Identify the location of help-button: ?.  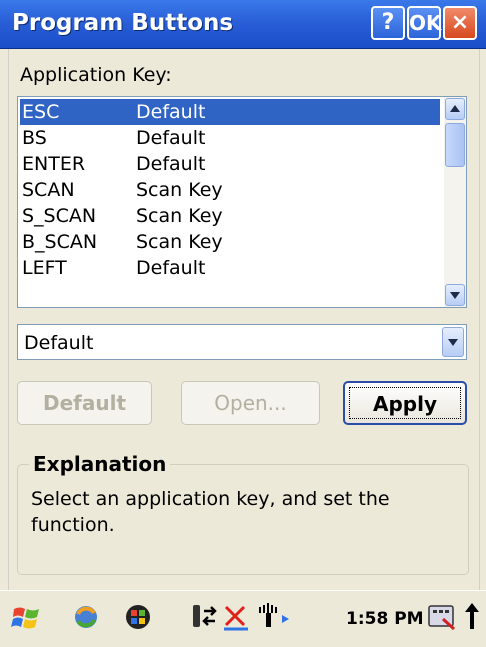
(388, 23).